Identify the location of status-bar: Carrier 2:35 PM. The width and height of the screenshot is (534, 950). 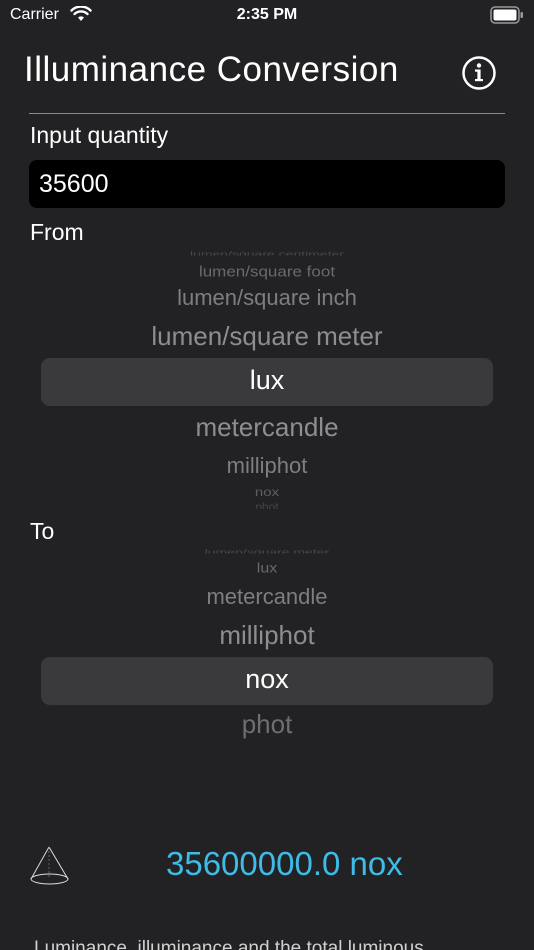
(267, 15).